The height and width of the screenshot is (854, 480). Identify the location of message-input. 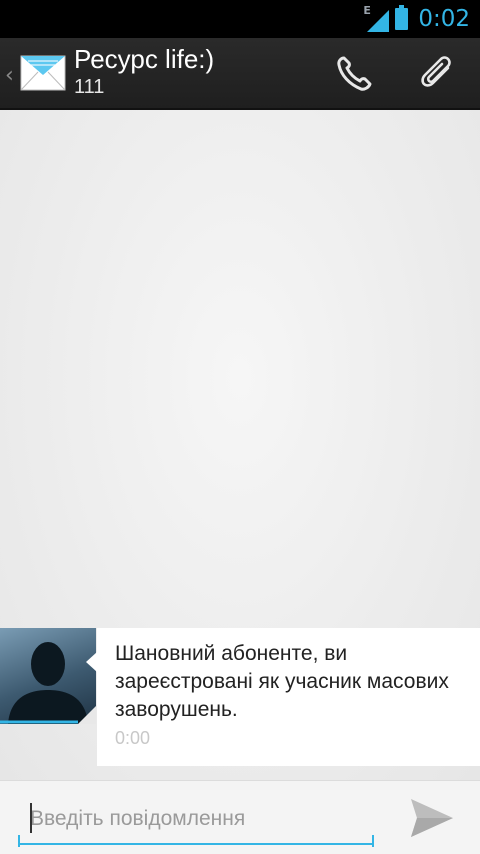
(196, 820).